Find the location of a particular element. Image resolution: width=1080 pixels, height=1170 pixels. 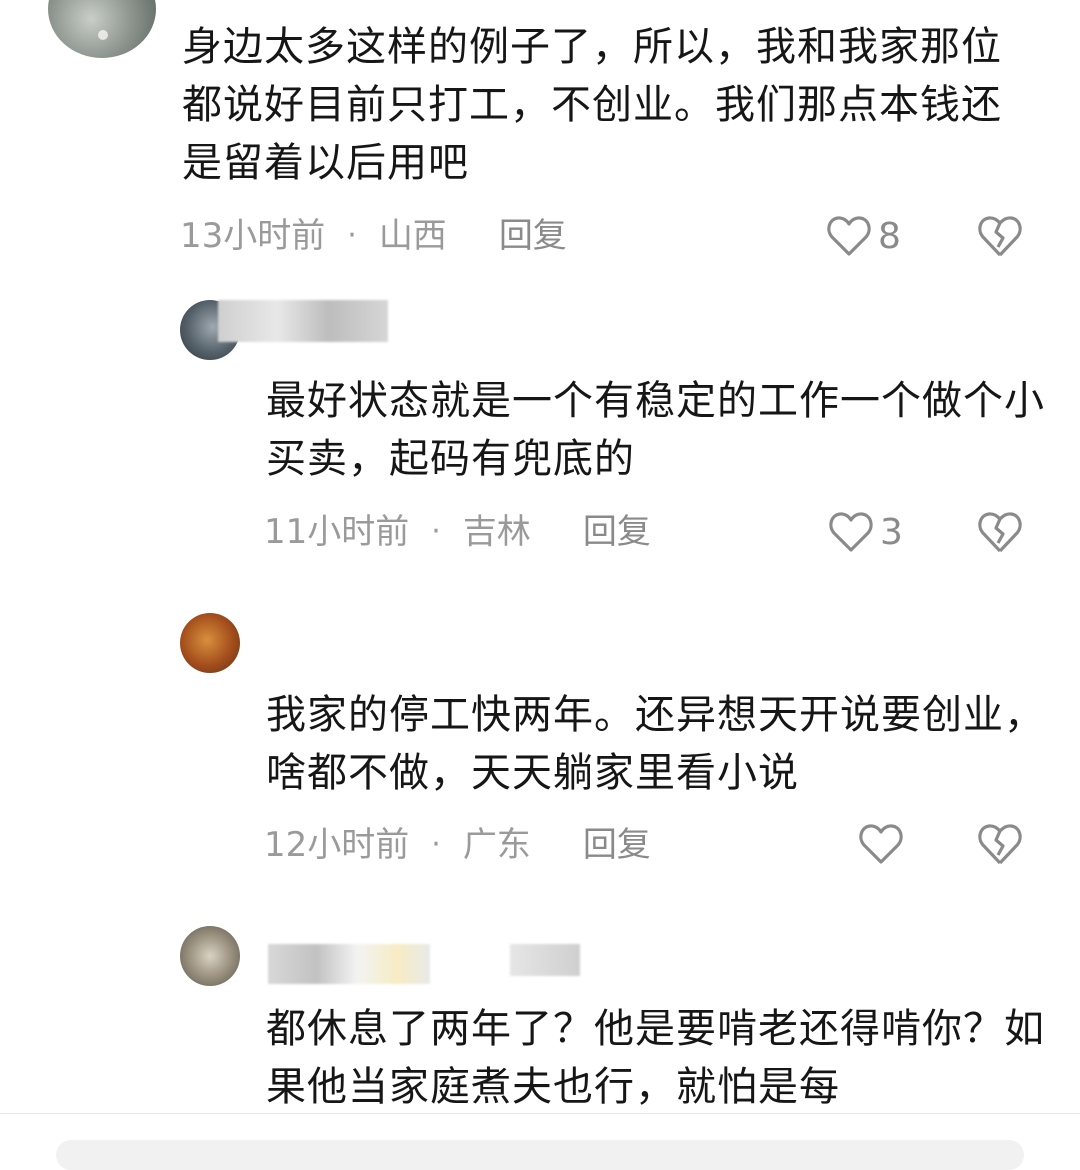

comment-meta: 12小时前 · 广东 回复 is located at coordinates (457, 845).